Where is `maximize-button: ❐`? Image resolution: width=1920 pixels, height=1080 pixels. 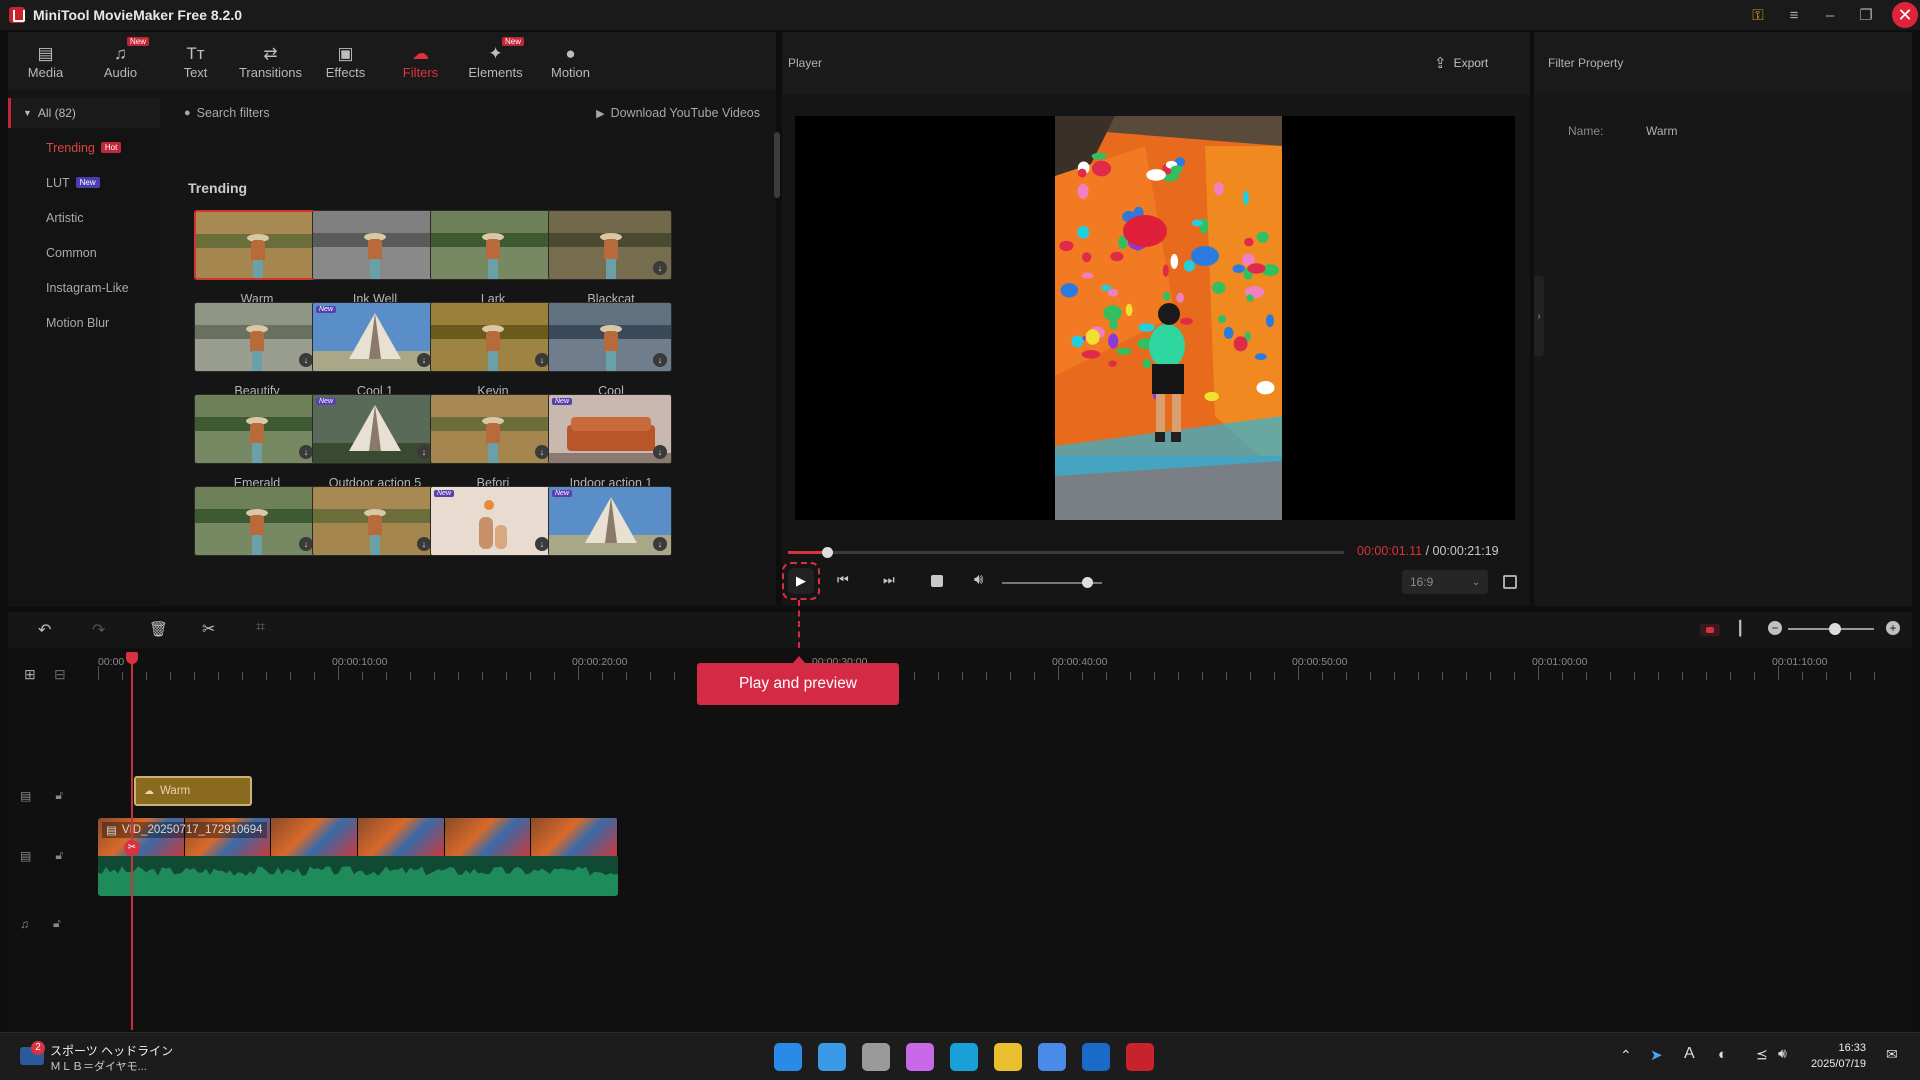
maximize-button: ❐ is located at coordinates (1866, 15).